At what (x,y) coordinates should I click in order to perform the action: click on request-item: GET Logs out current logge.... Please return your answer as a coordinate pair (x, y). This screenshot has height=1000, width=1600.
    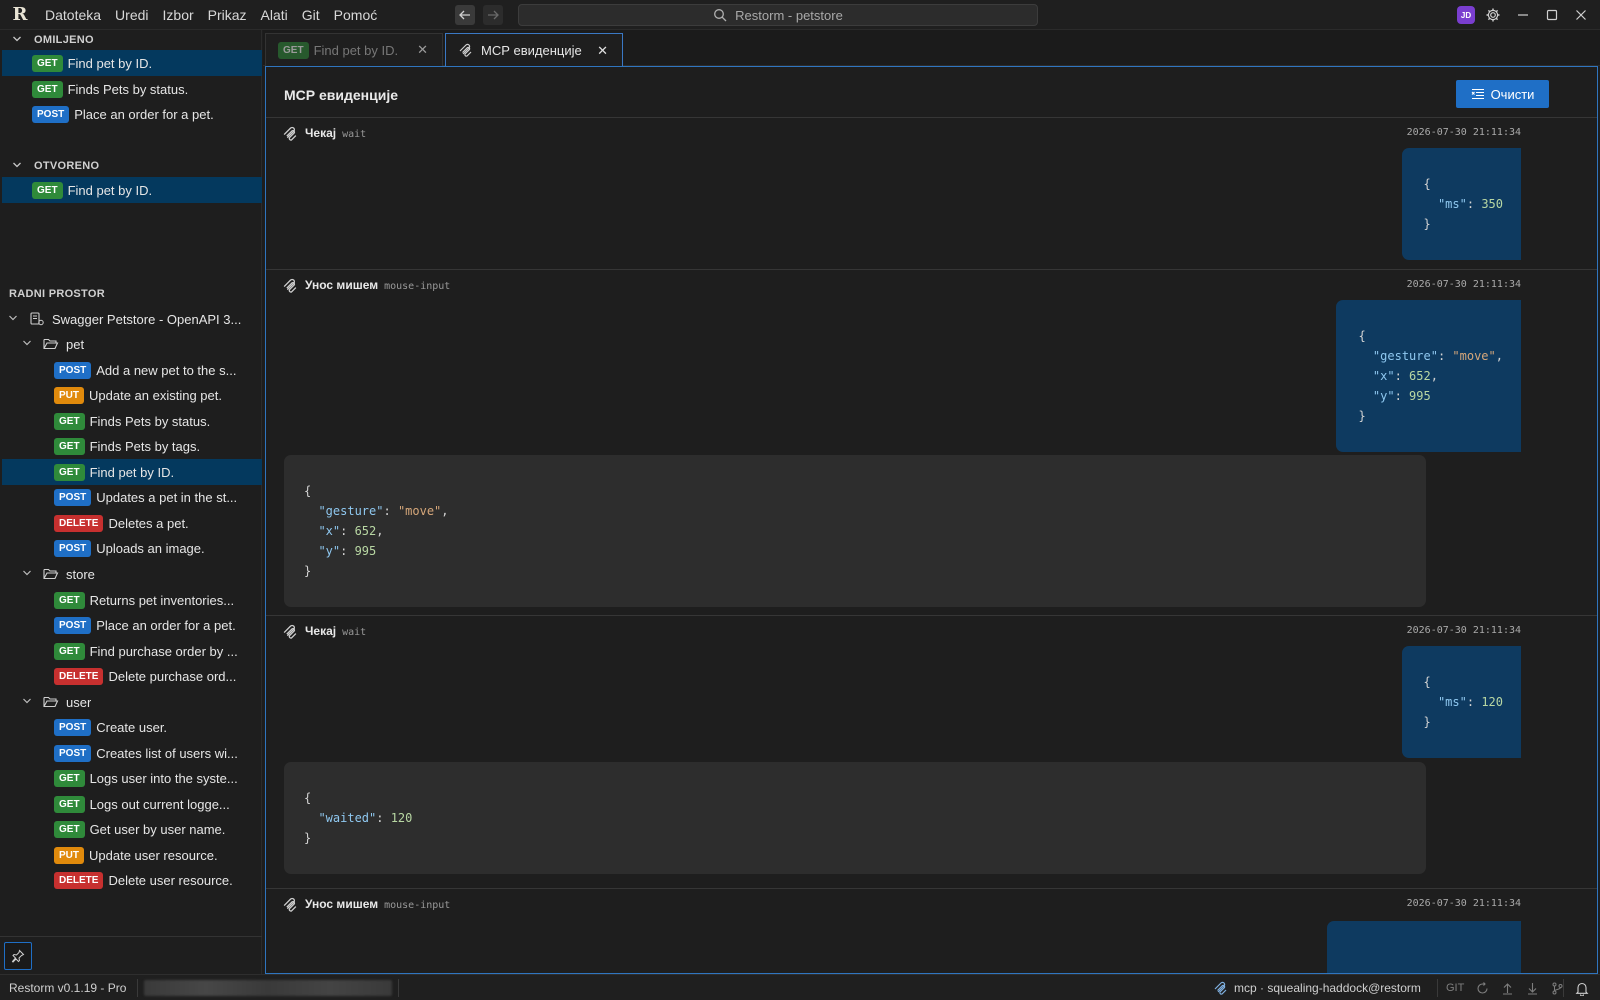
    Looking at the image, I should click on (132, 804).